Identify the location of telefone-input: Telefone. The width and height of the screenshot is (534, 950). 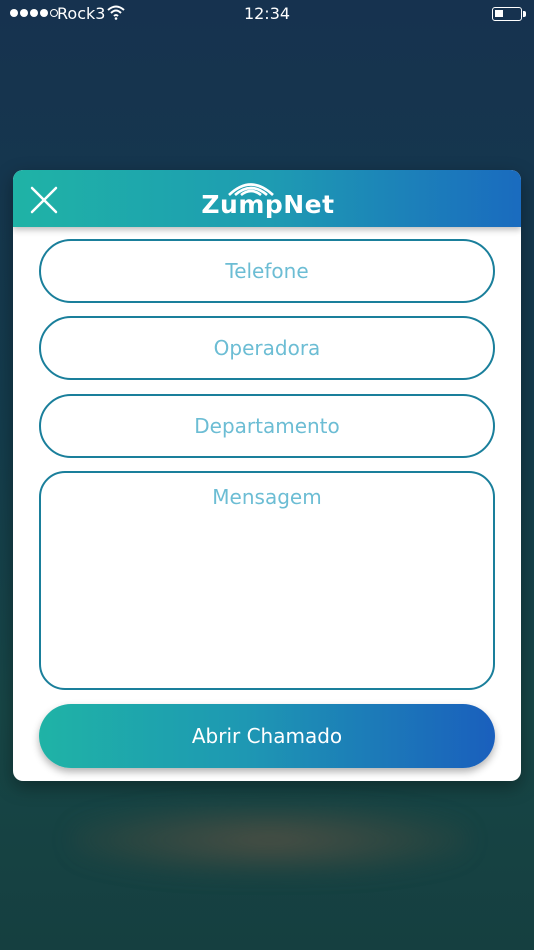
(267, 271).